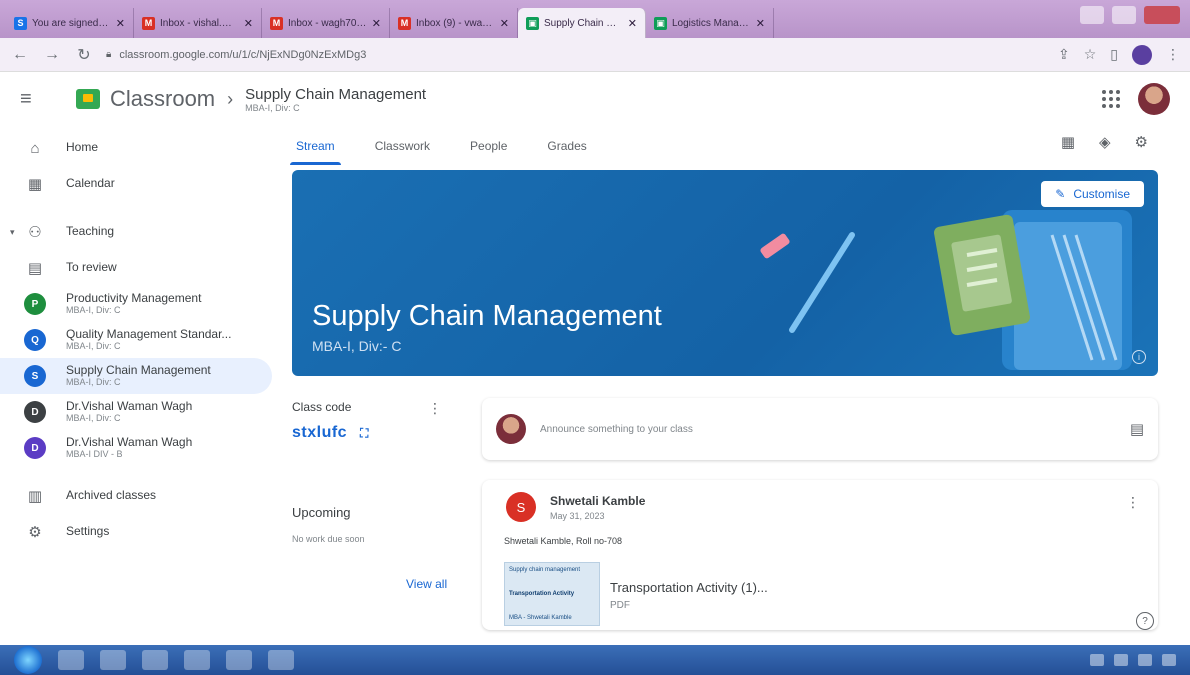 The width and height of the screenshot is (1190, 675). I want to click on sidebar-item-calendar: ▦ Calendar, so click(136, 184).